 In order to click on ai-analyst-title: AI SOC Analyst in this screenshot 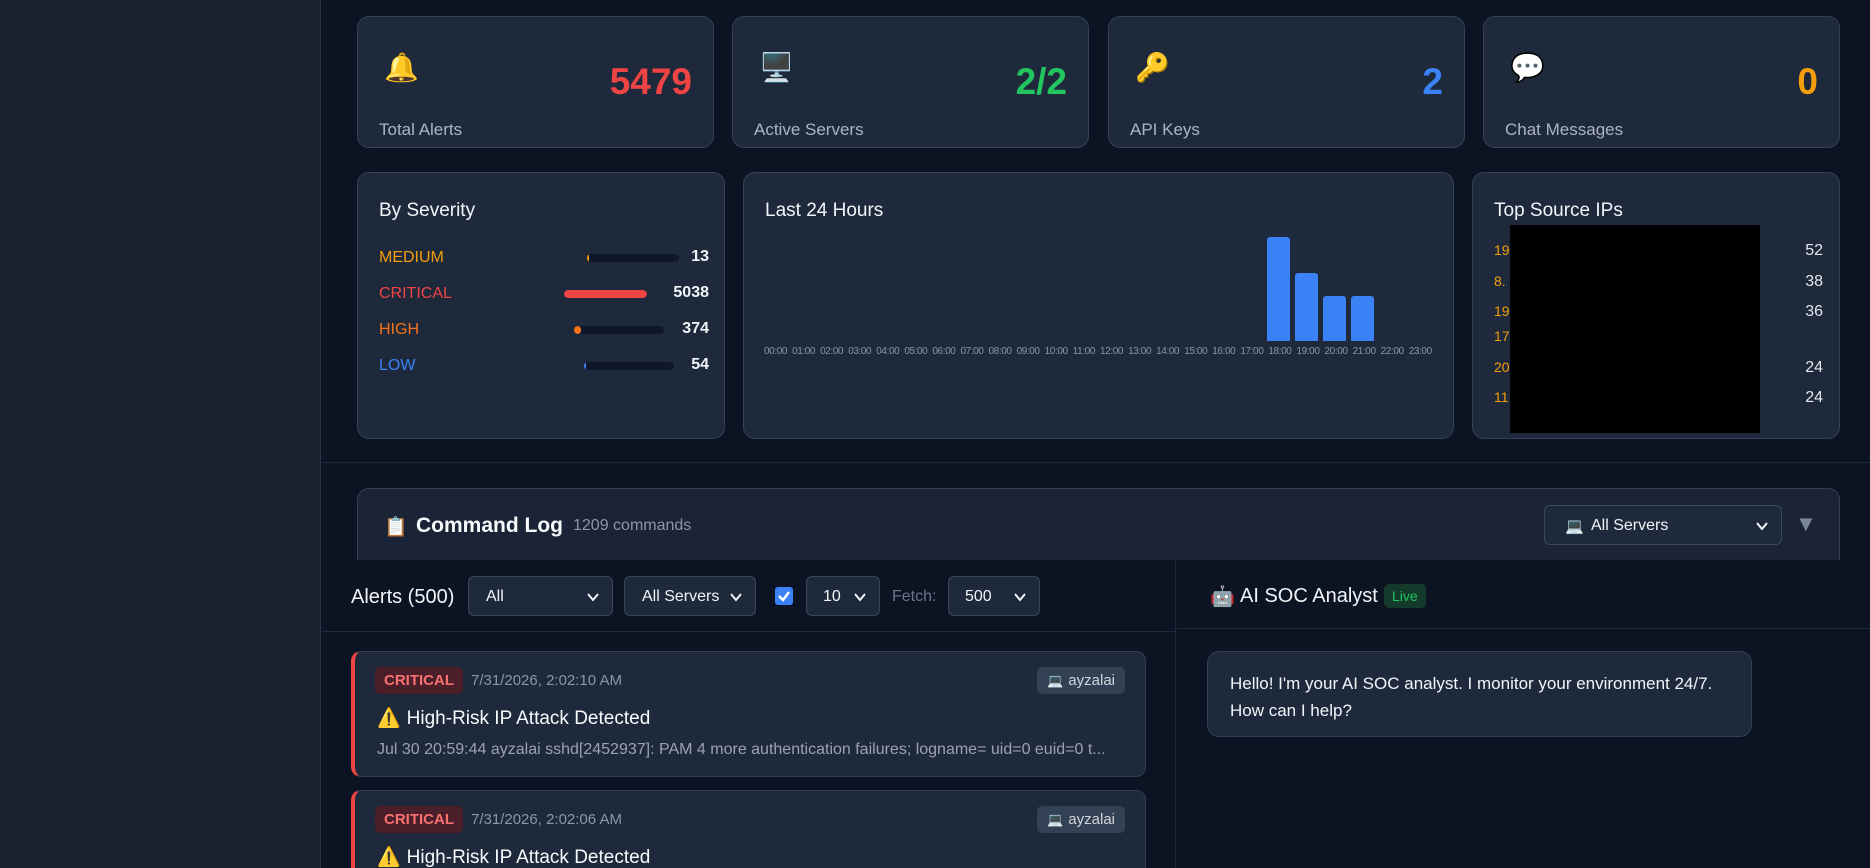, I will do `click(1309, 596)`.